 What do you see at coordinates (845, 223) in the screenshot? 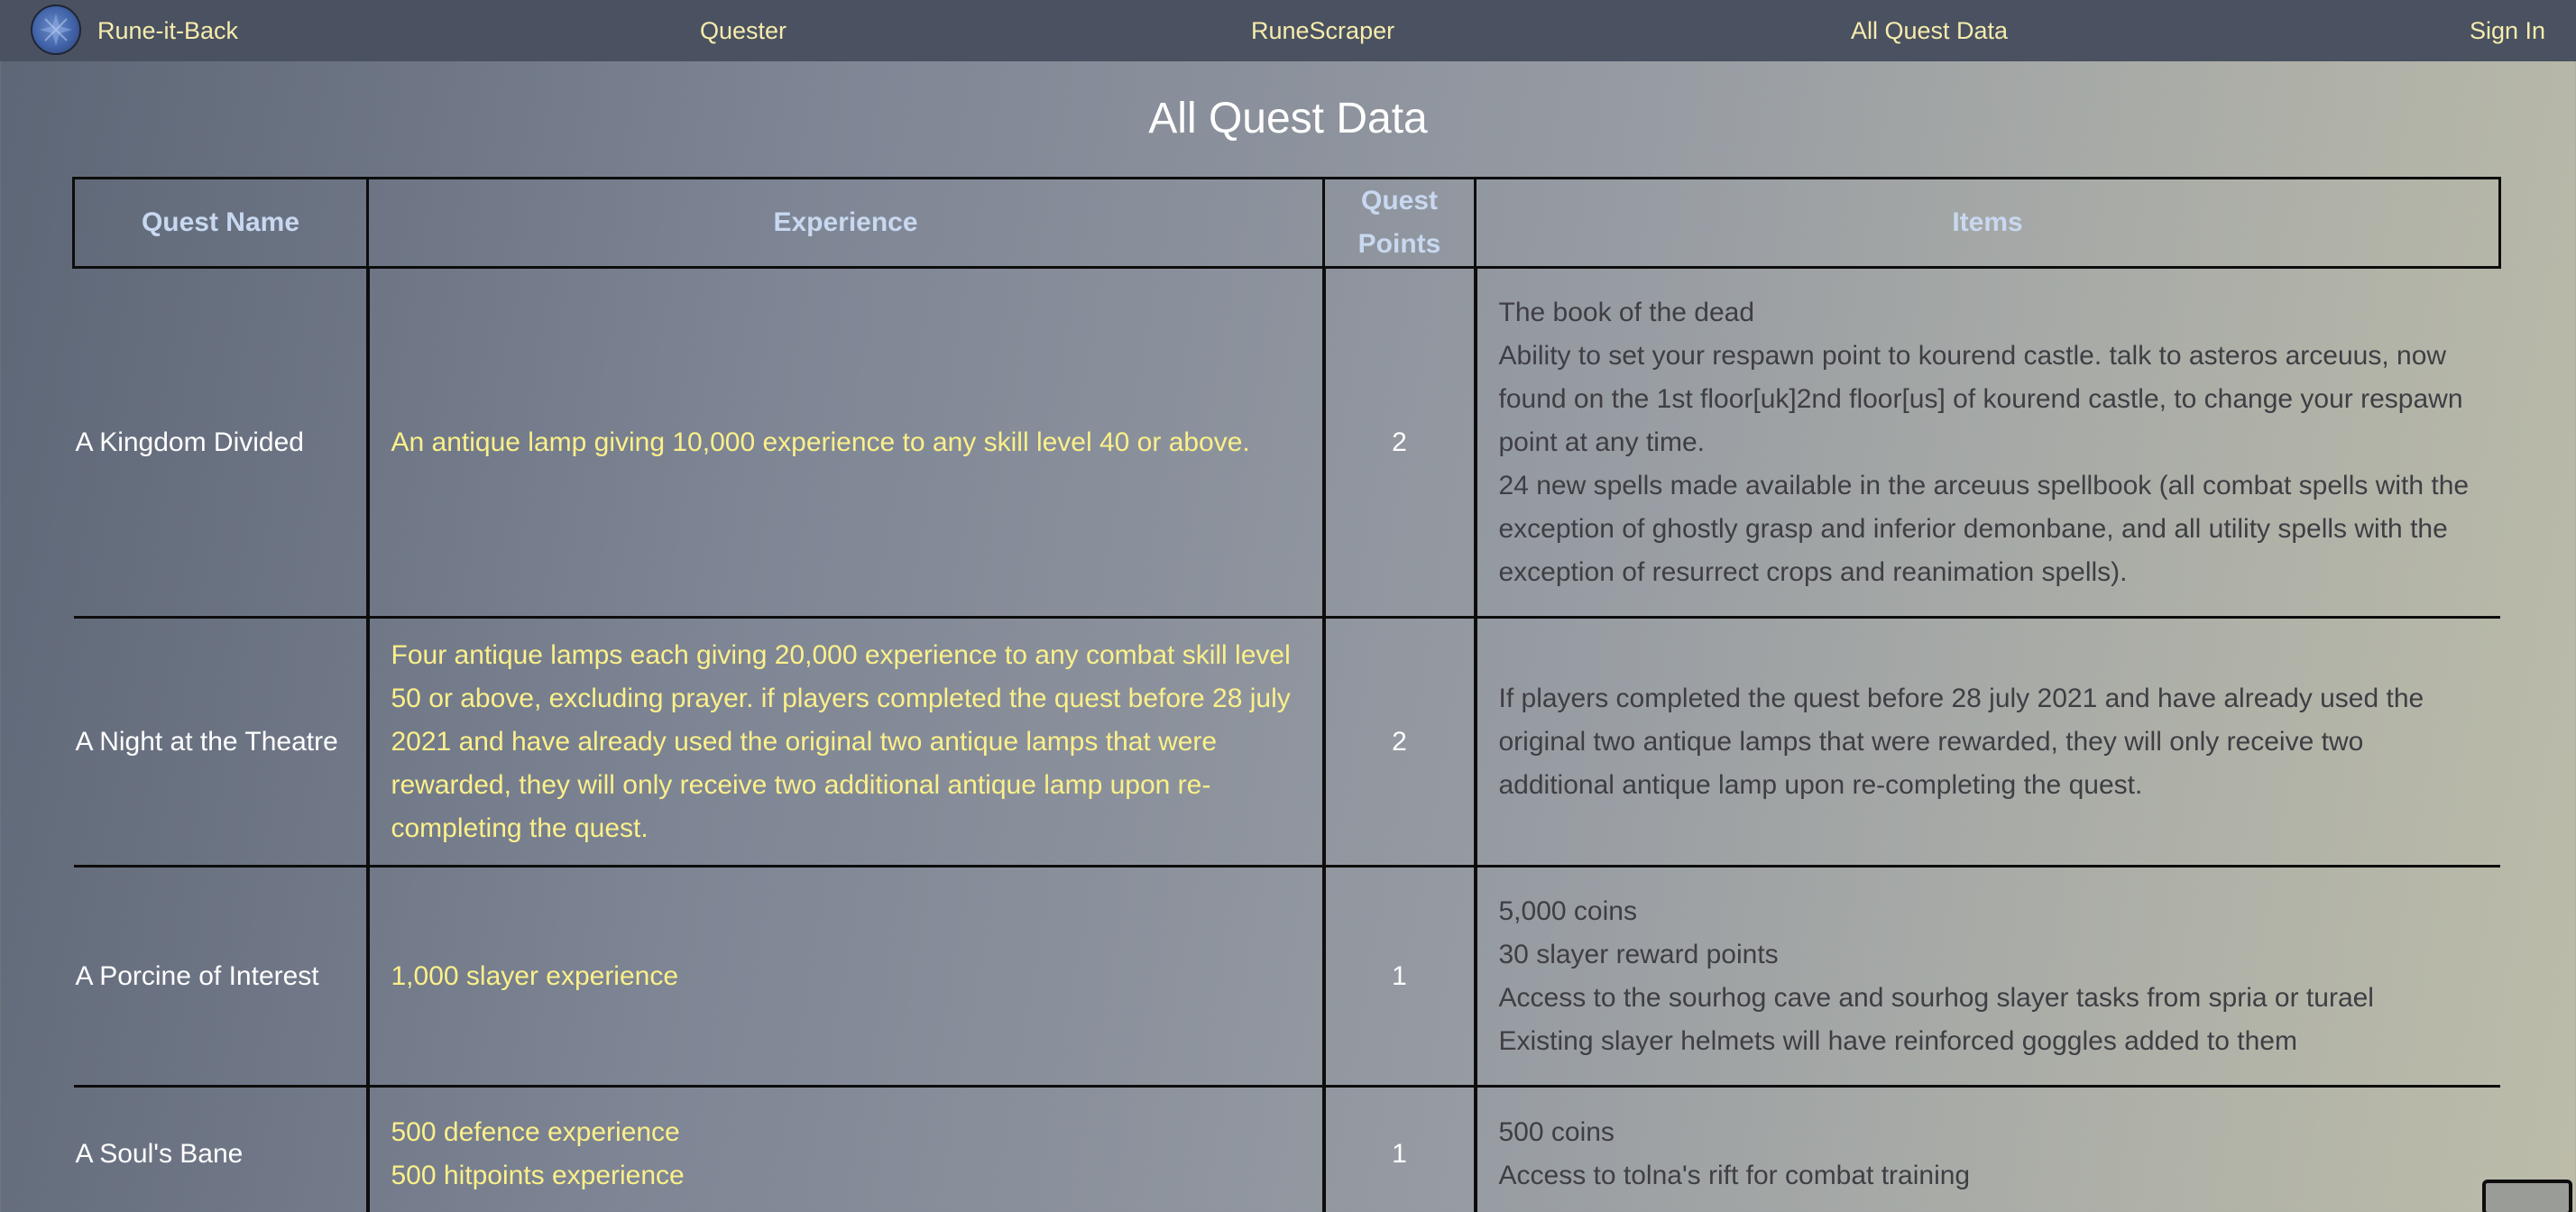
I see `header-experience: Experience` at bounding box center [845, 223].